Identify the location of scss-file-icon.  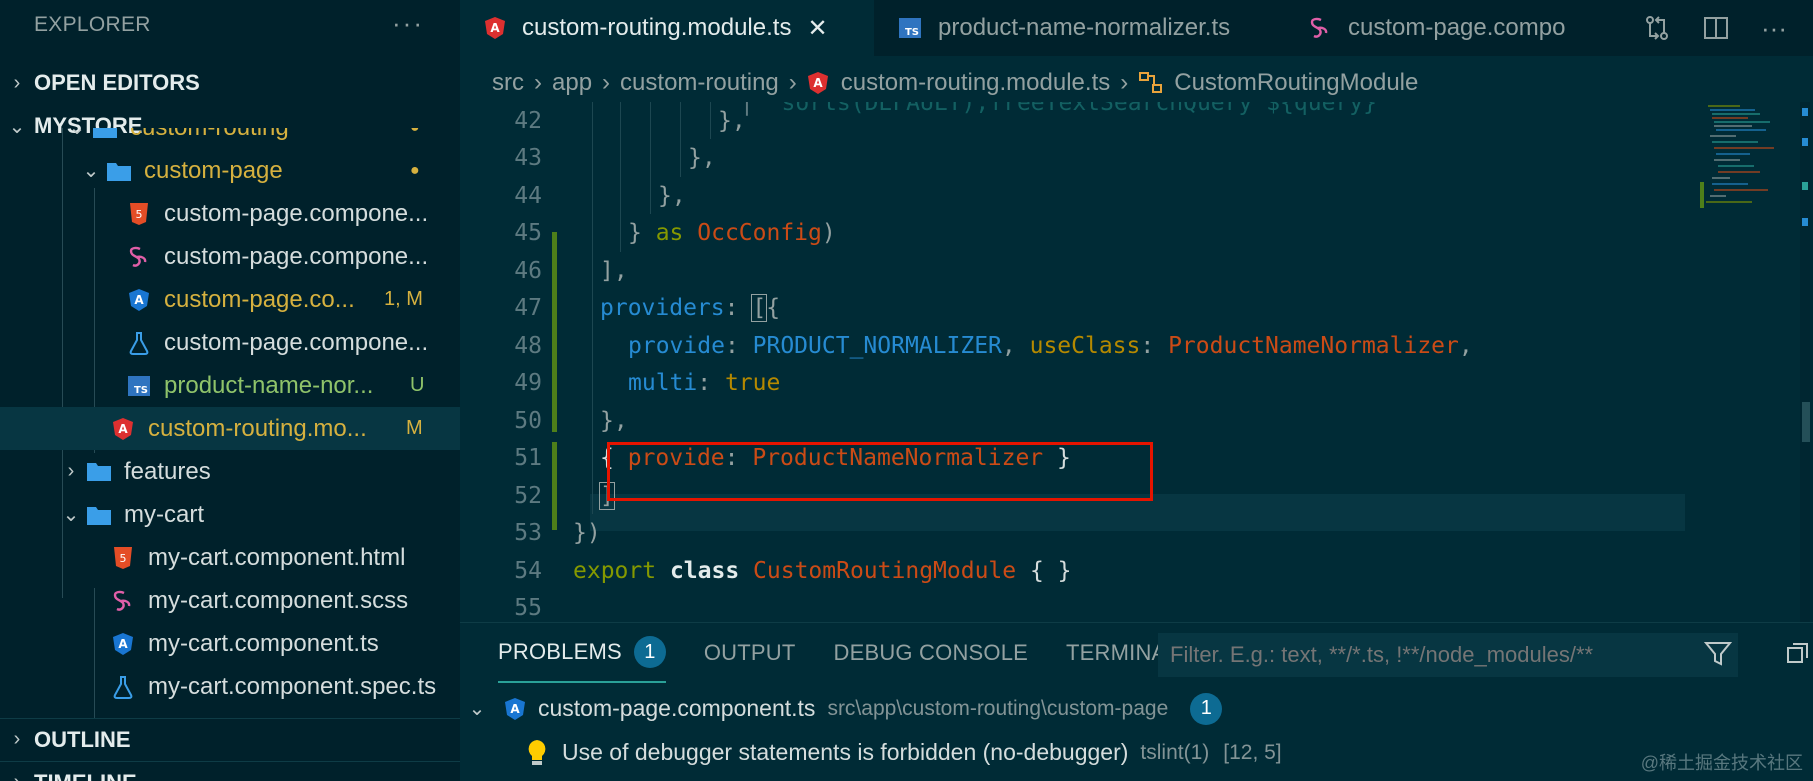
(139, 257).